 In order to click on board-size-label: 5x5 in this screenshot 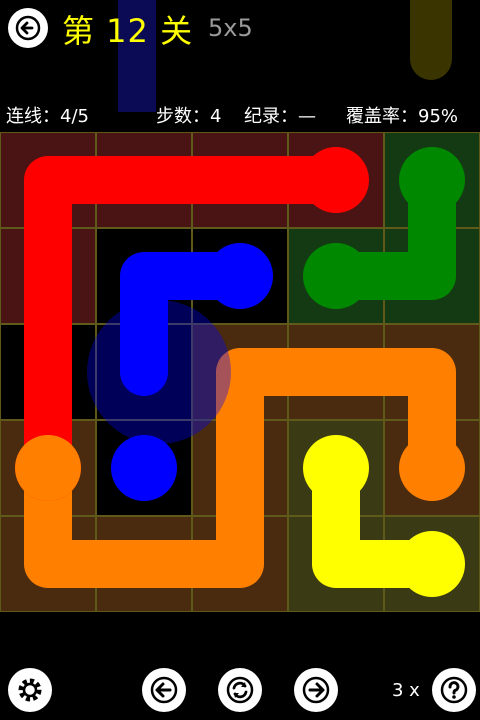, I will do `click(230, 28)`.